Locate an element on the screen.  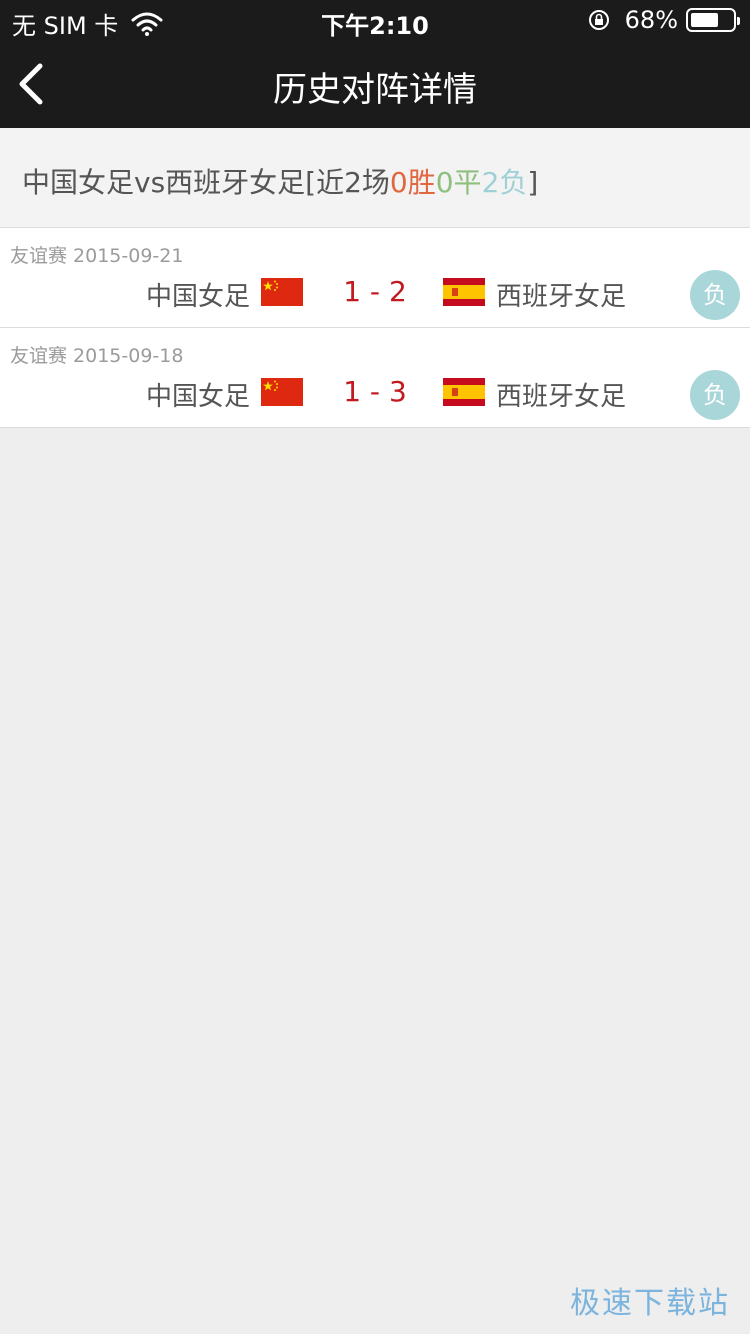
summary-matchup: 中国女足vs西班牙女足[近2场 is located at coordinates (206, 182).